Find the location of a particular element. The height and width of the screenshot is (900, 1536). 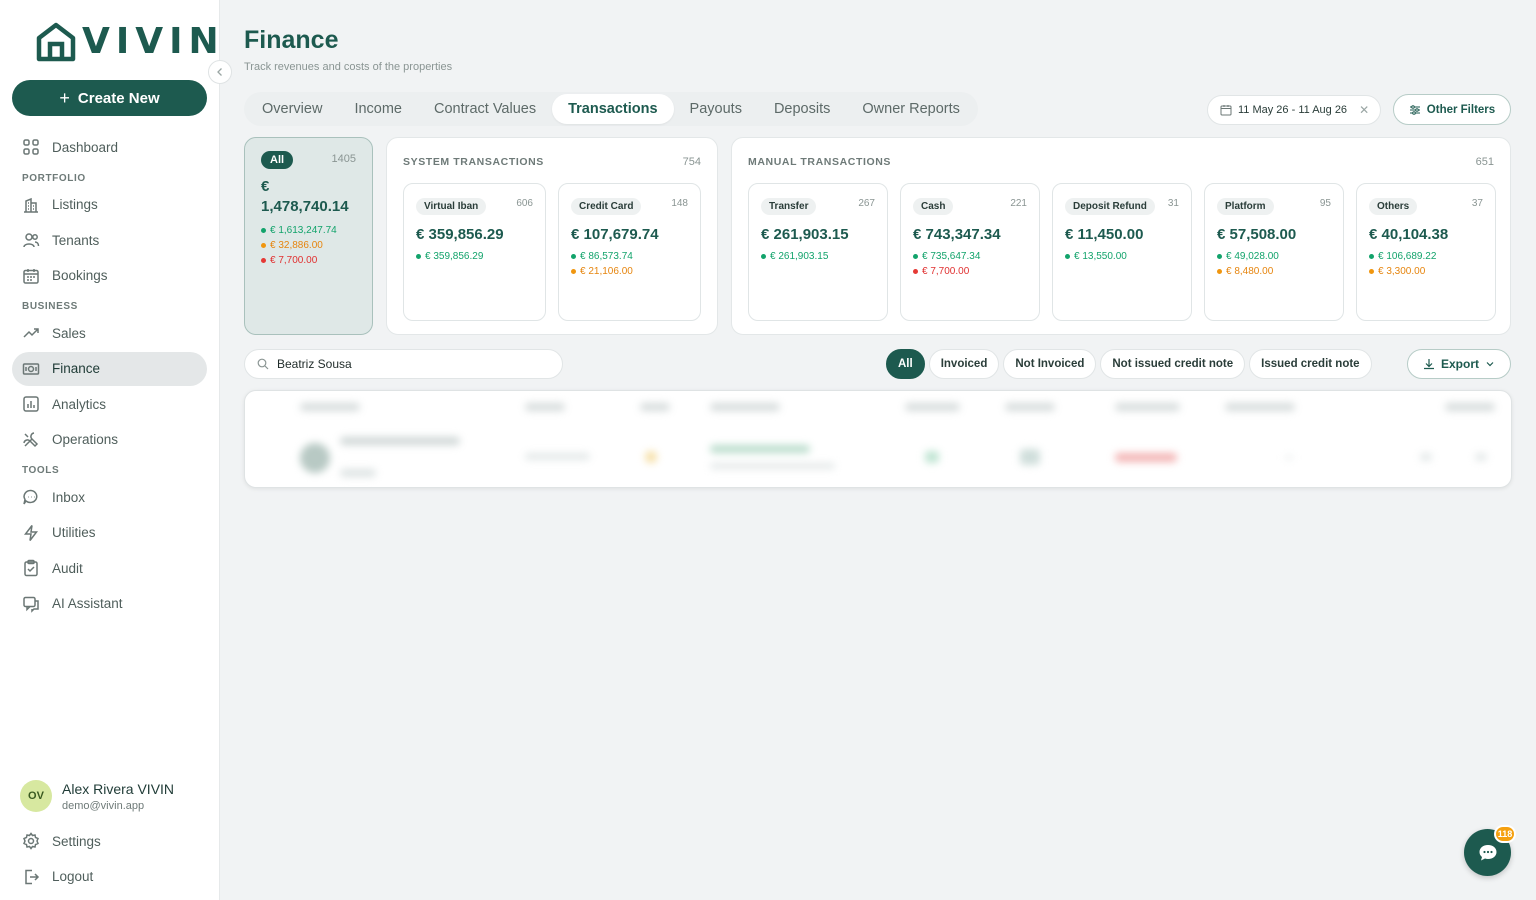

search-input: Beatriz Sousa is located at coordinates (403, 364).